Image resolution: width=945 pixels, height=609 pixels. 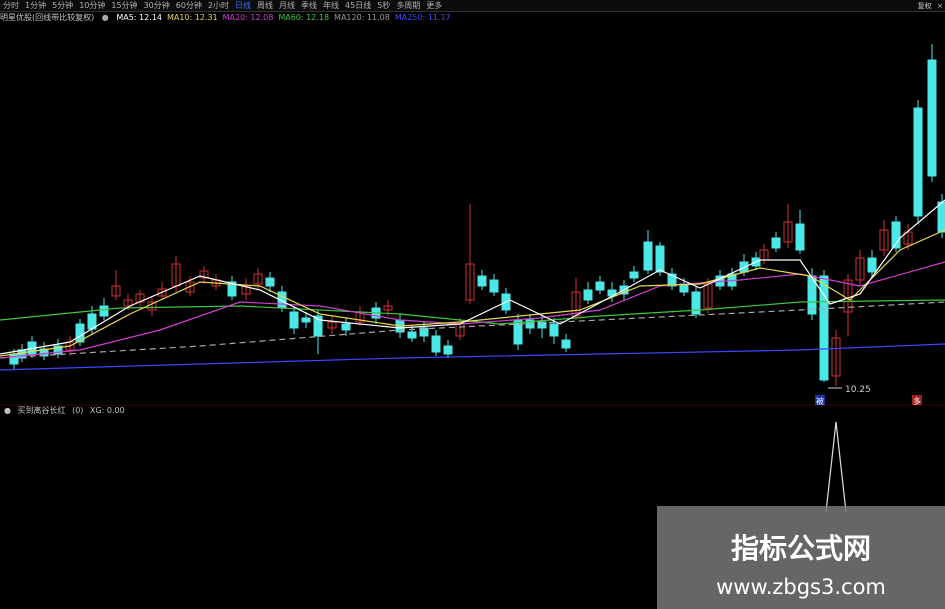 What do you see at coordinates (800, 548) in the screenshot?
I see `watermark-title: 指标公式网` at bounding box center [800, 548].